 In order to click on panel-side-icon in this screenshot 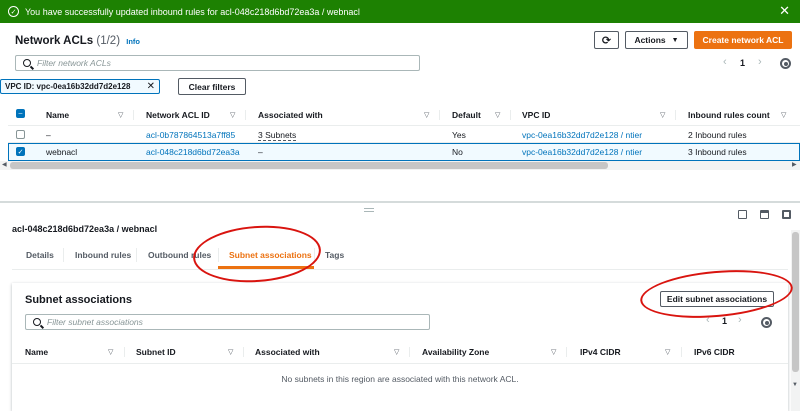, I will do `click(764, 214)`.